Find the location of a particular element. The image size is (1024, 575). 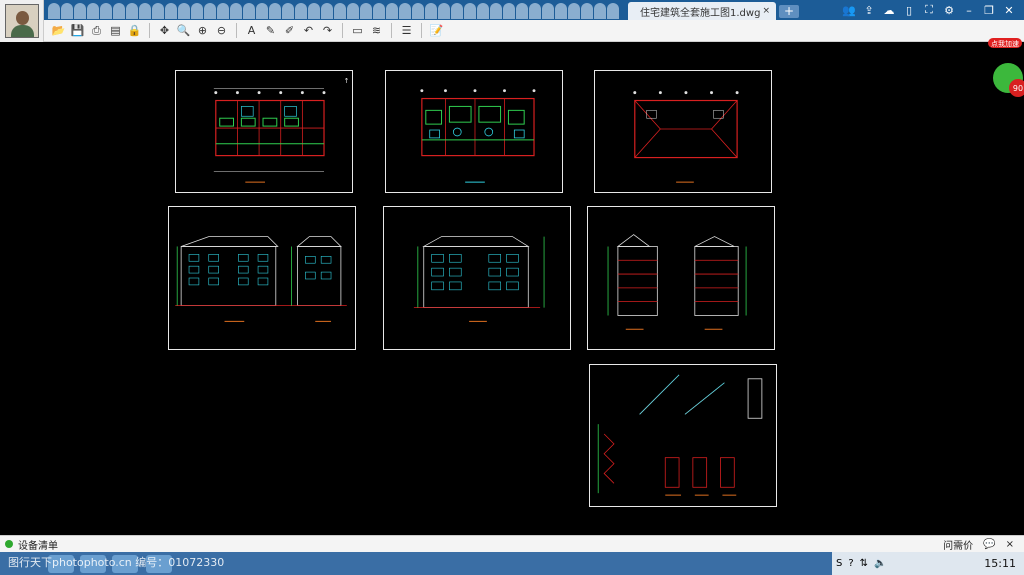

text-icon: A is located at coordinates (251, 30).